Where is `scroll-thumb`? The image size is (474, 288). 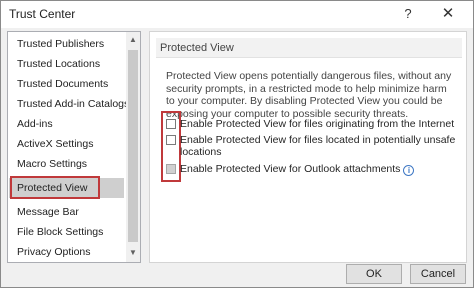 scroll-thumb is located at coordinates (133, 146).